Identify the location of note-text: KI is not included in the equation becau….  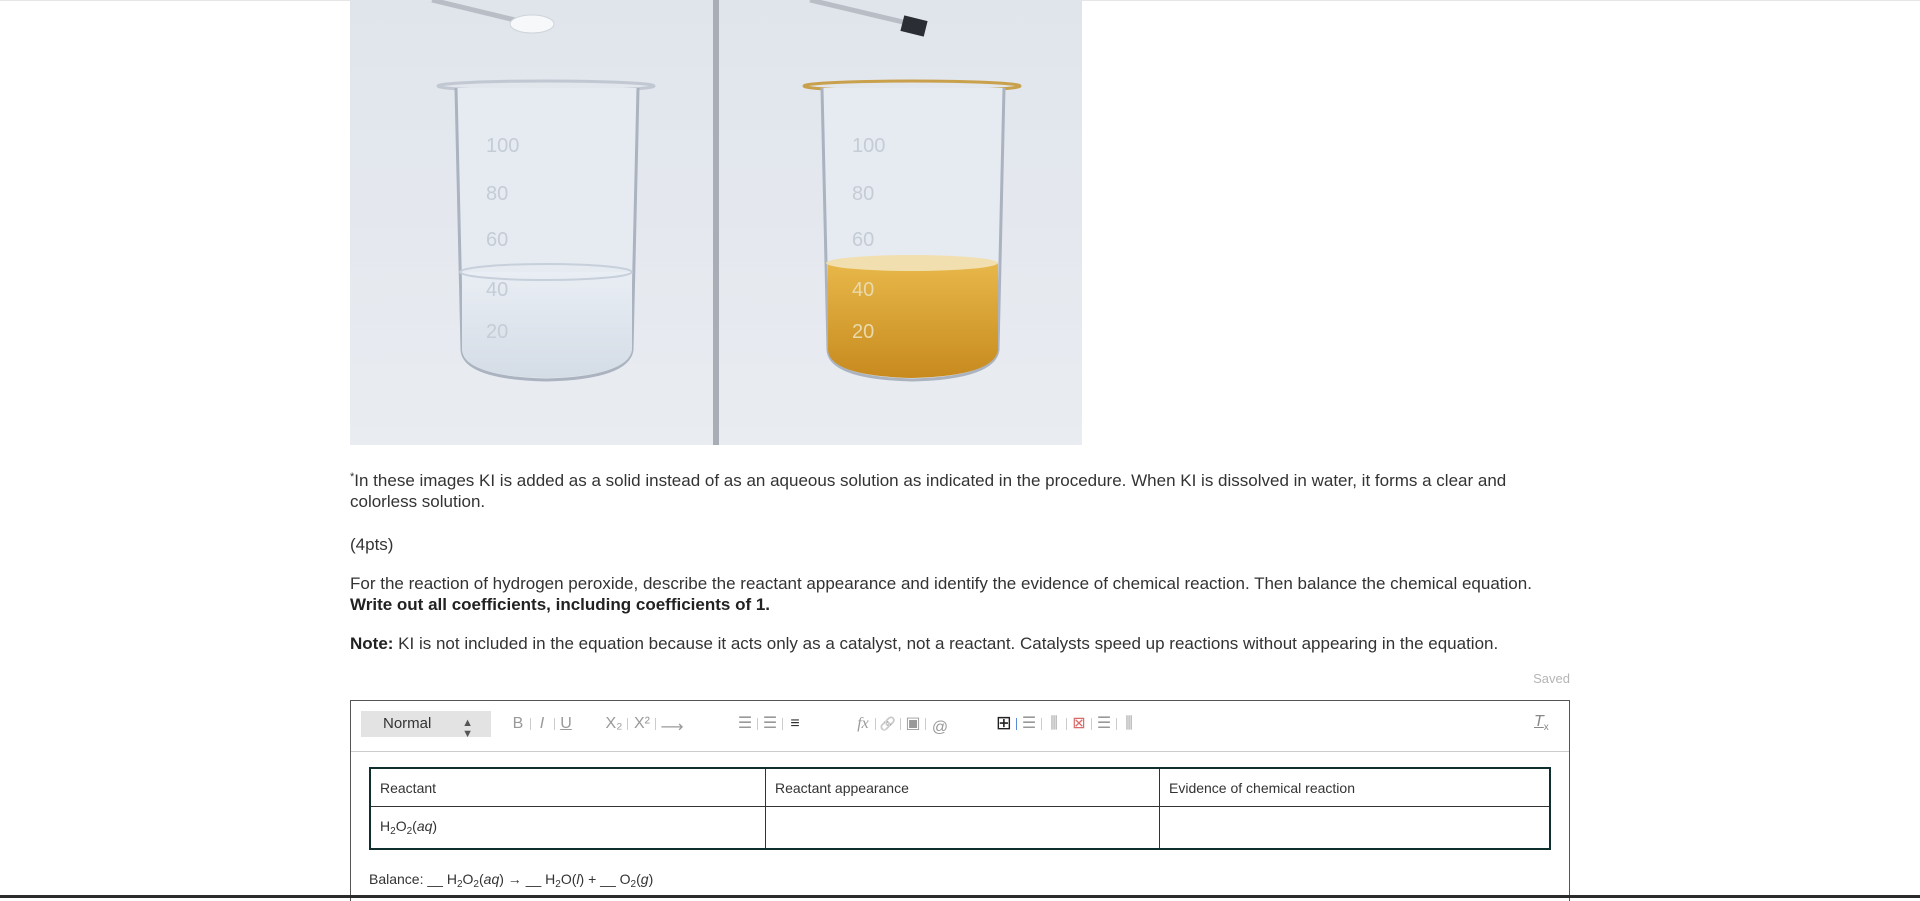
(946, 643).